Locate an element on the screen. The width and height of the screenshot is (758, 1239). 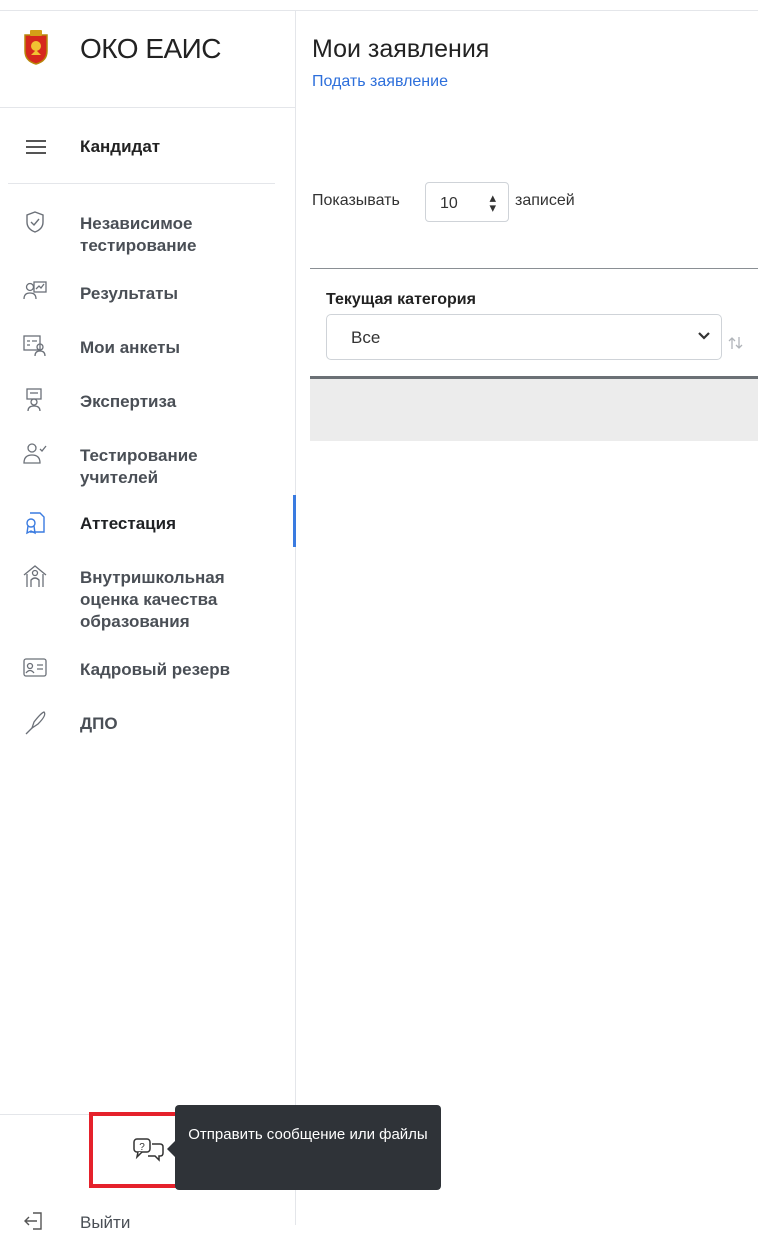
sidebar-item-label: Аттестация is located at coordinates (128, 523).